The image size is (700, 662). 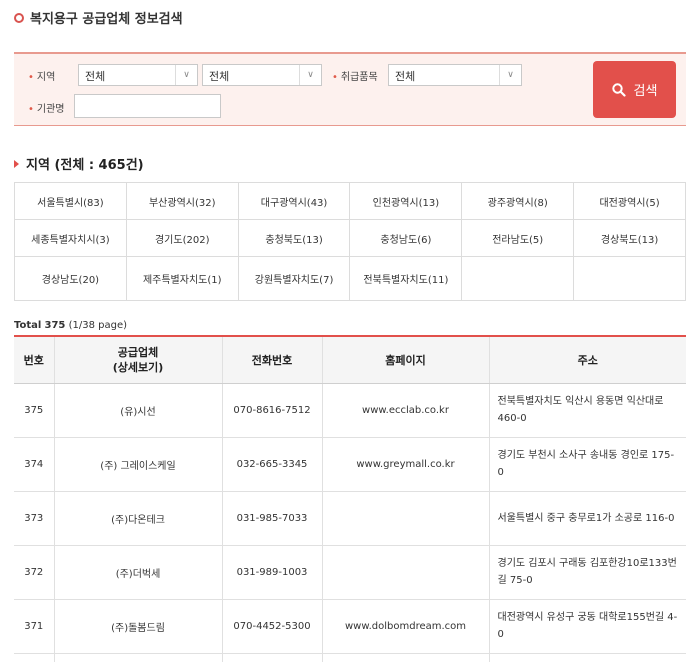 I want to click on region-link: 대구광역시(43), so click(x=294, y=201).